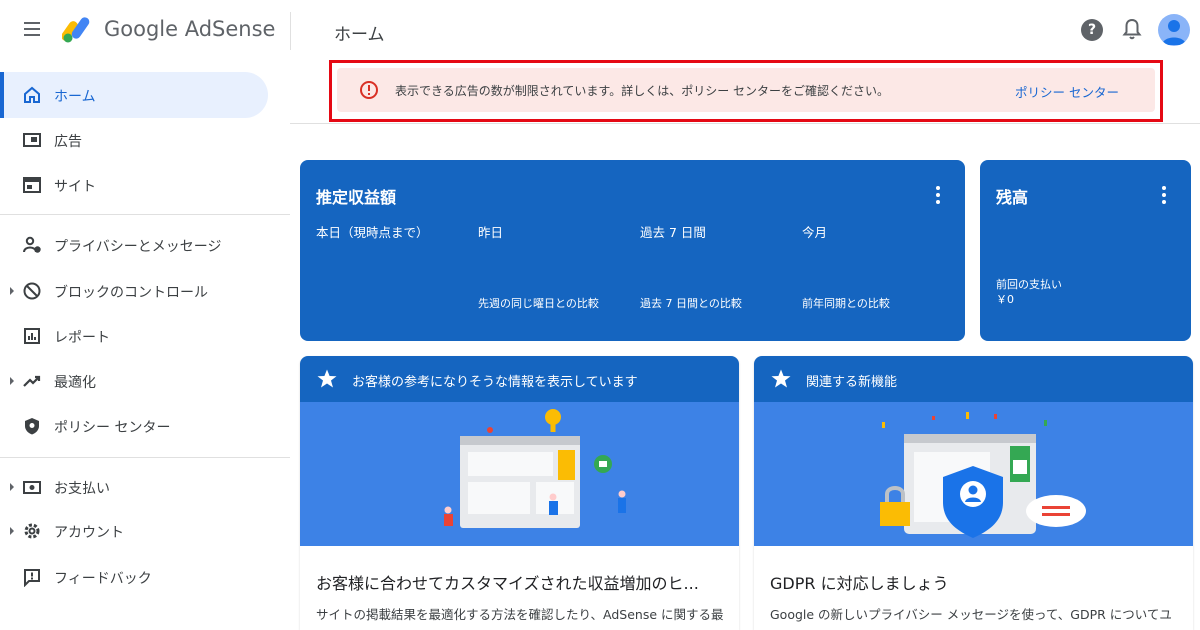 This screenshot has width=1200, height=630. I want to click on panel-title: GDPR に対応しましょう, so click(859, 582).